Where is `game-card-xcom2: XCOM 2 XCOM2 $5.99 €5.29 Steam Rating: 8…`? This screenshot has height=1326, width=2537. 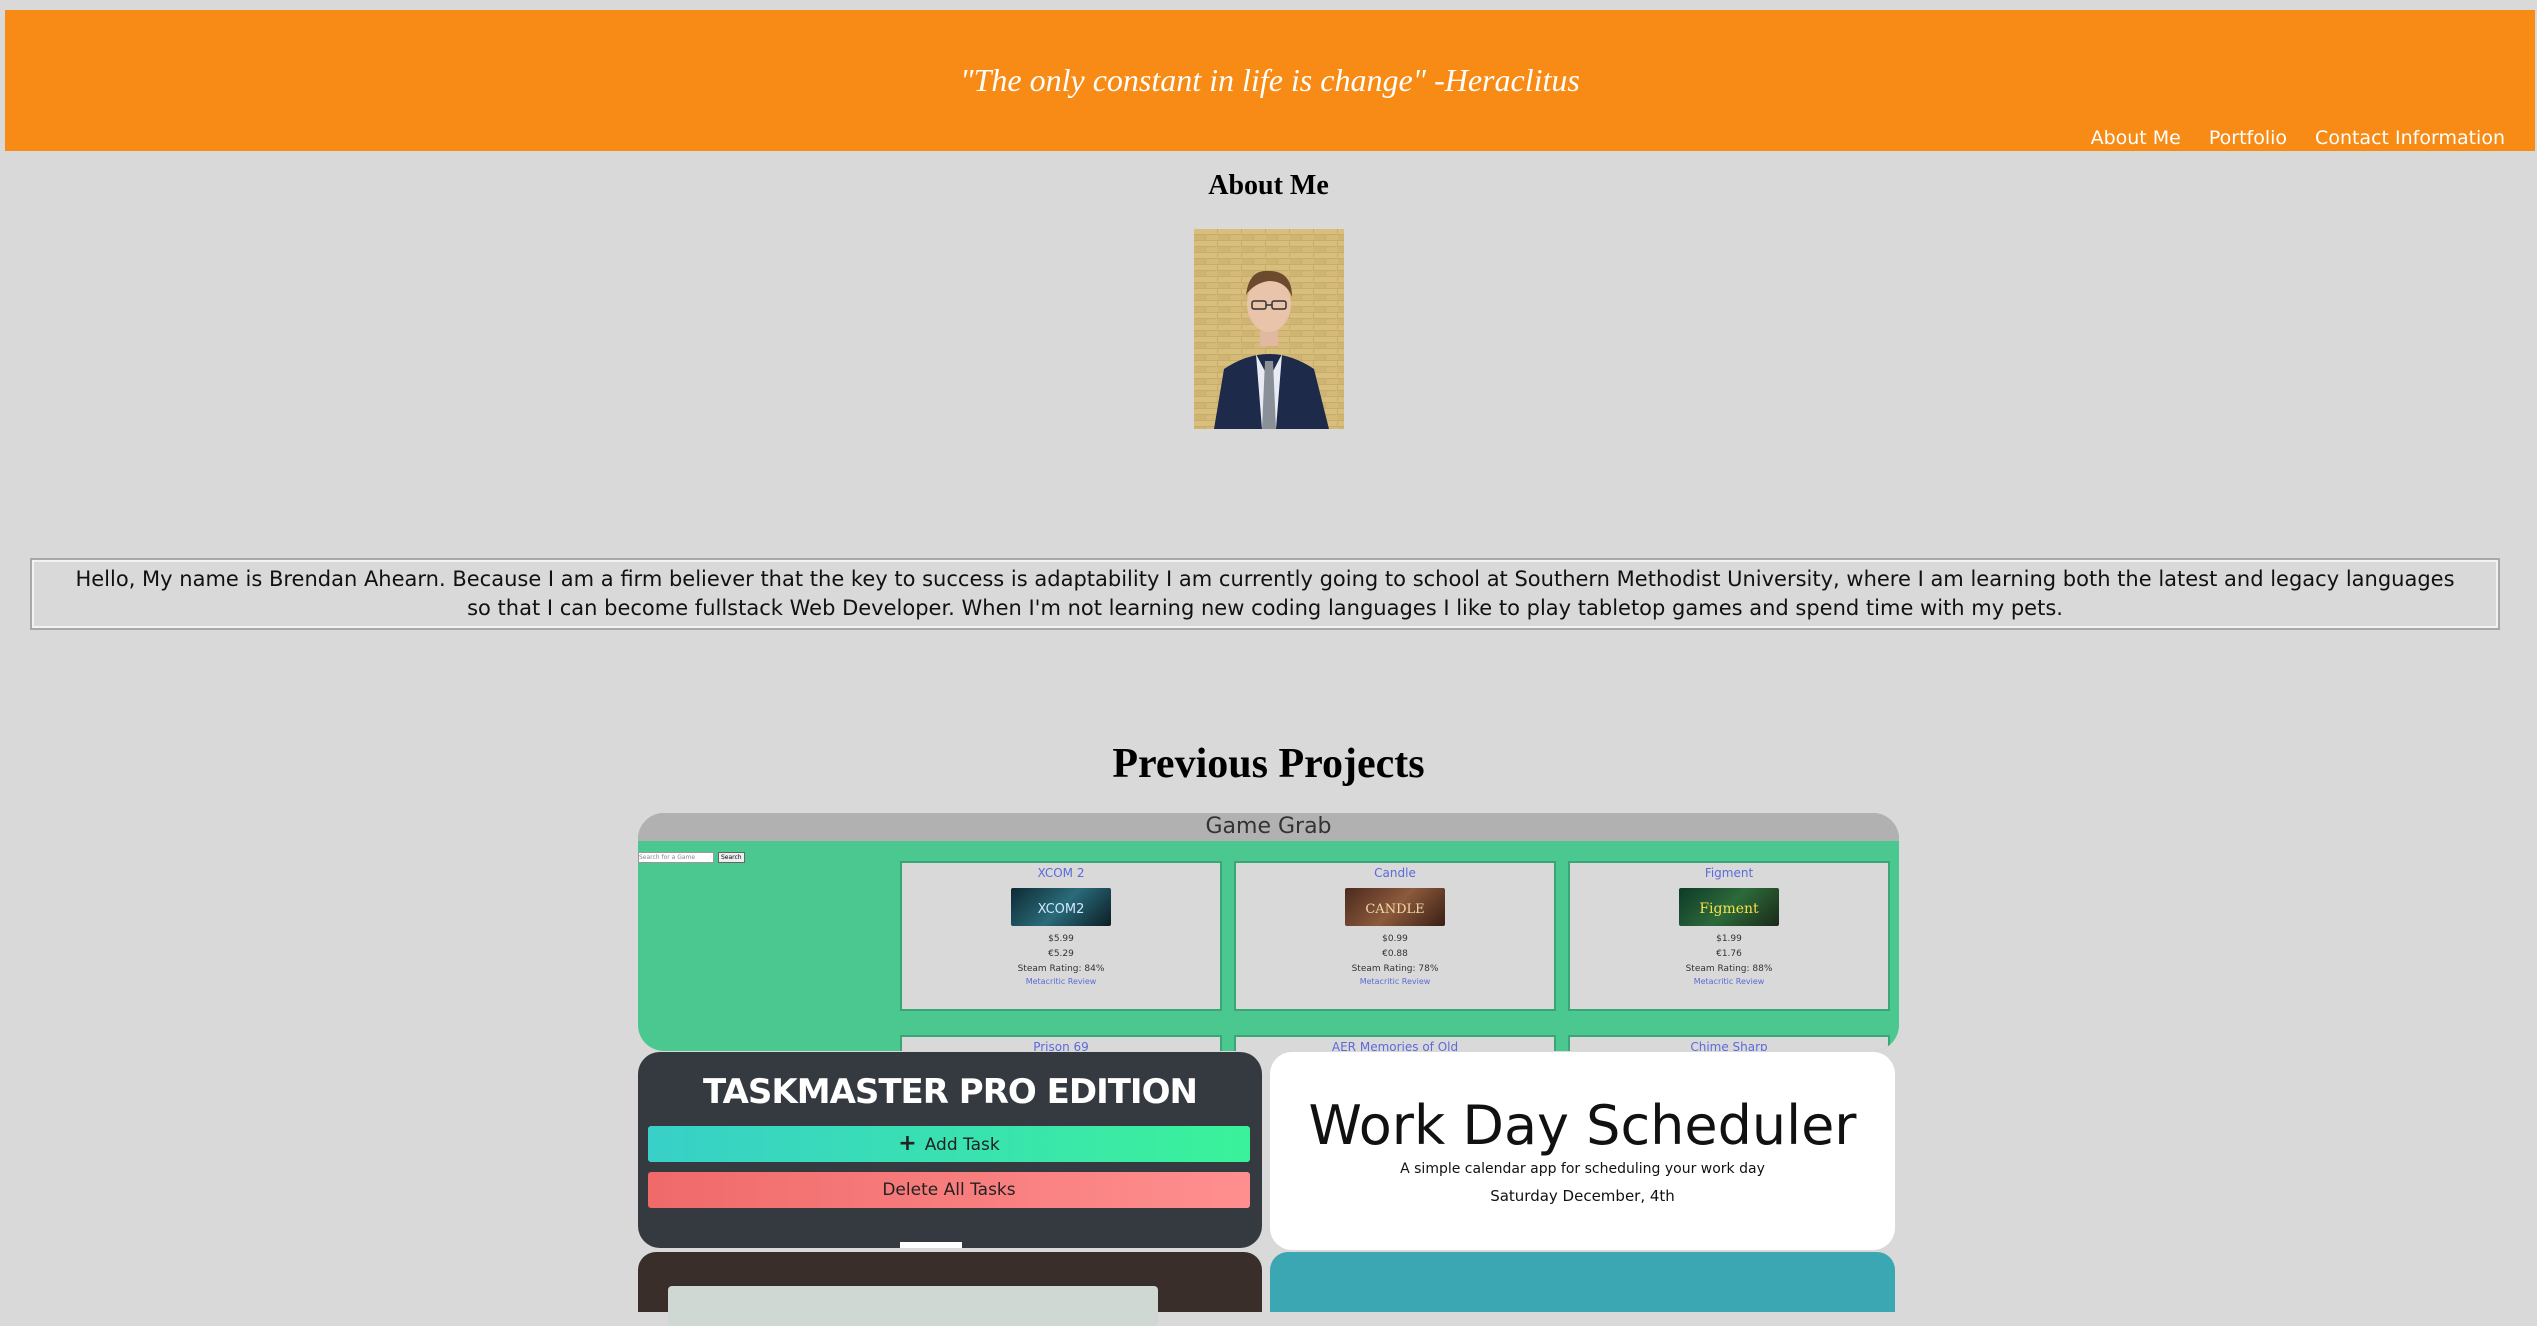
game-card-xcom2: XCOM 2 XCOM2 $5.99 €5.29 Steam Rating: 8… is located at coordinates (1061, 936).